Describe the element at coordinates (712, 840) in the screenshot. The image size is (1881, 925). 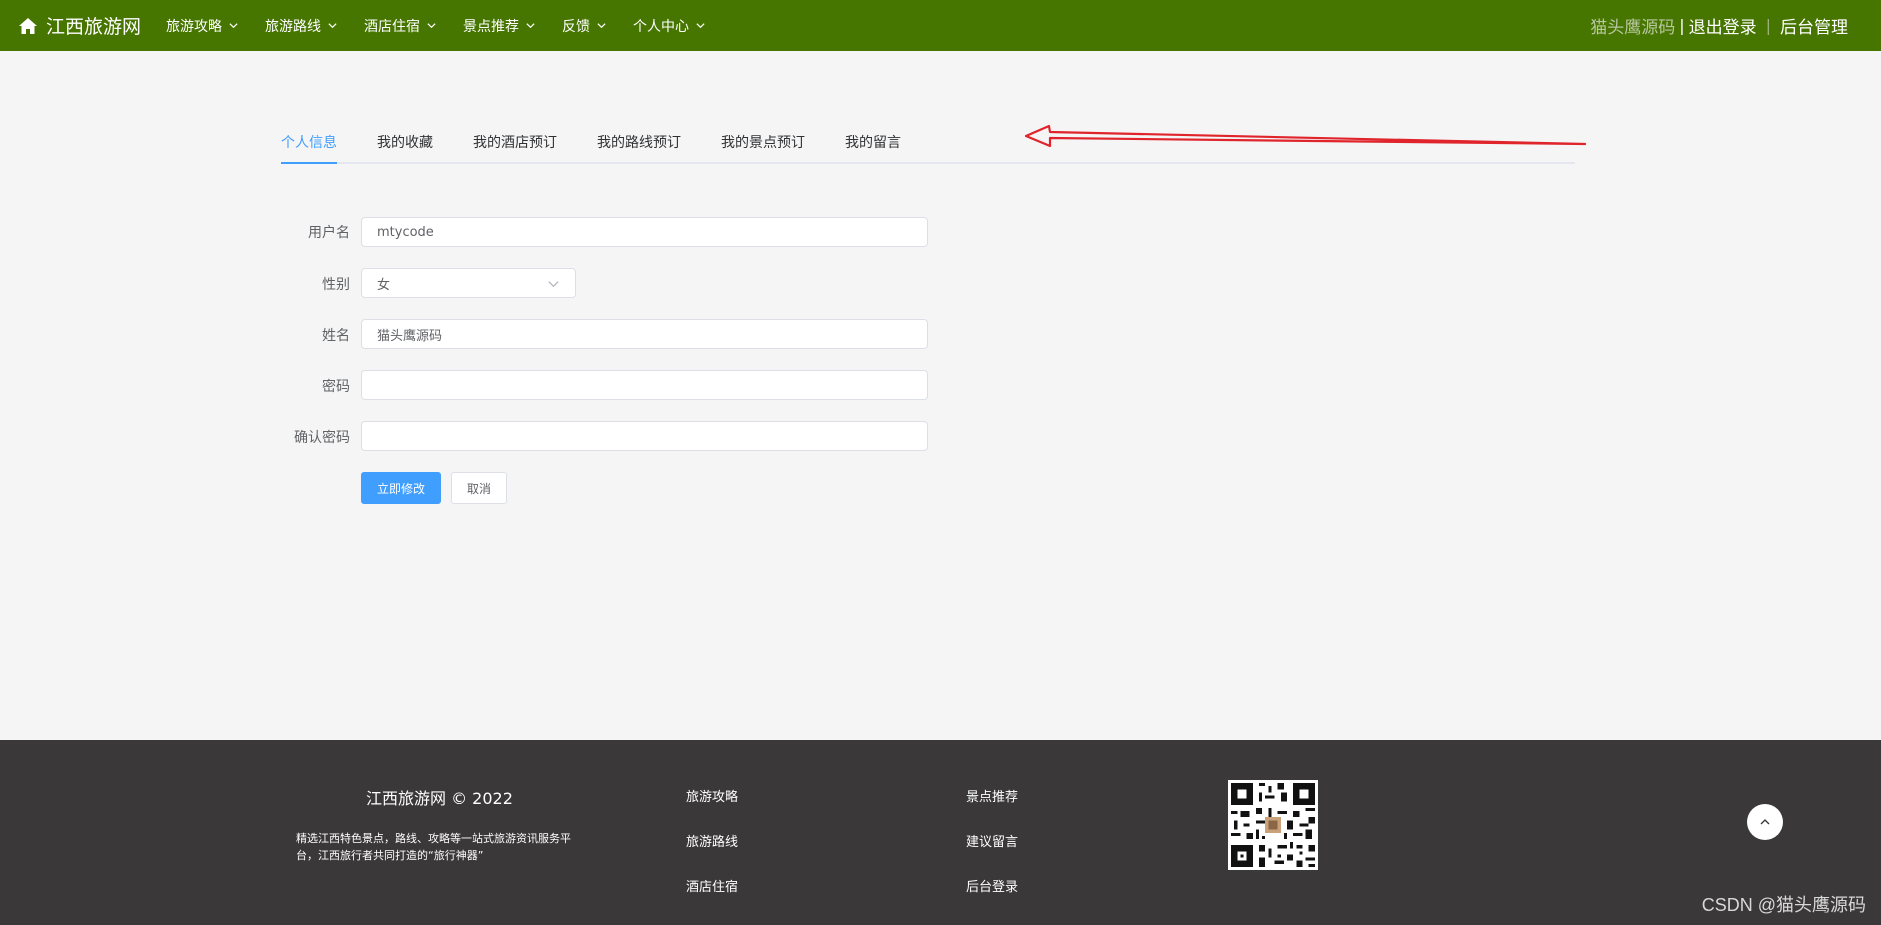
I see `footer-link-routes: 旅游路线` at that location.